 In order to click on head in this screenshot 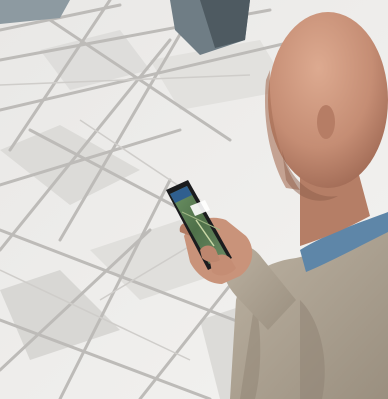, I will do `click(328, 100)`.